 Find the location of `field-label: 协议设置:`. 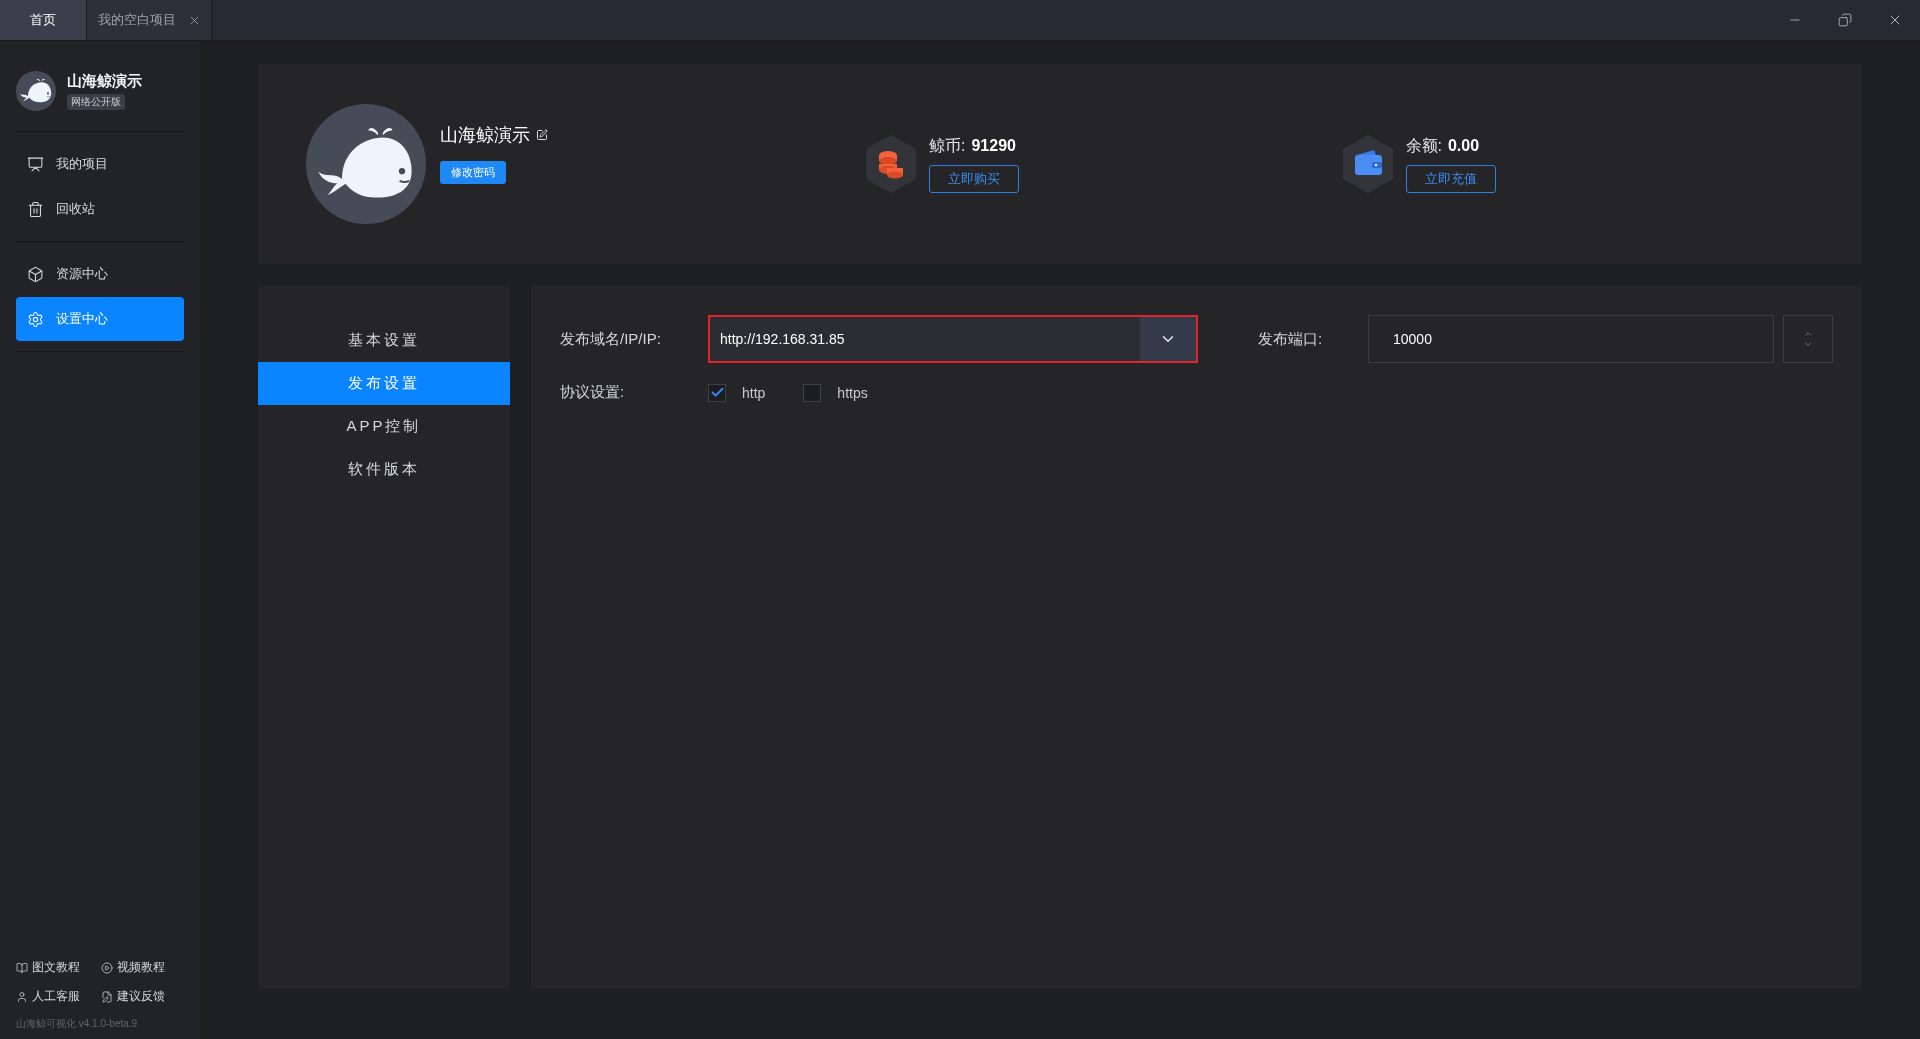

field-label: 协议设置: is located at coordinates (593, 392).